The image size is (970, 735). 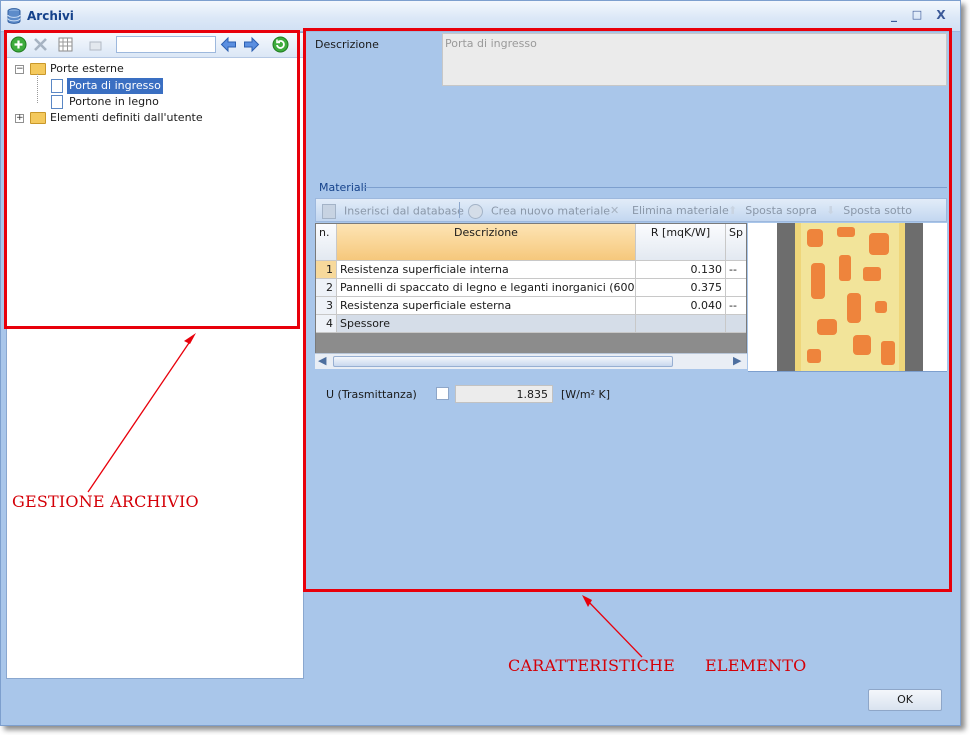 I want to click on annotation-element: ELEMENTO, so click(x=756, y=665).